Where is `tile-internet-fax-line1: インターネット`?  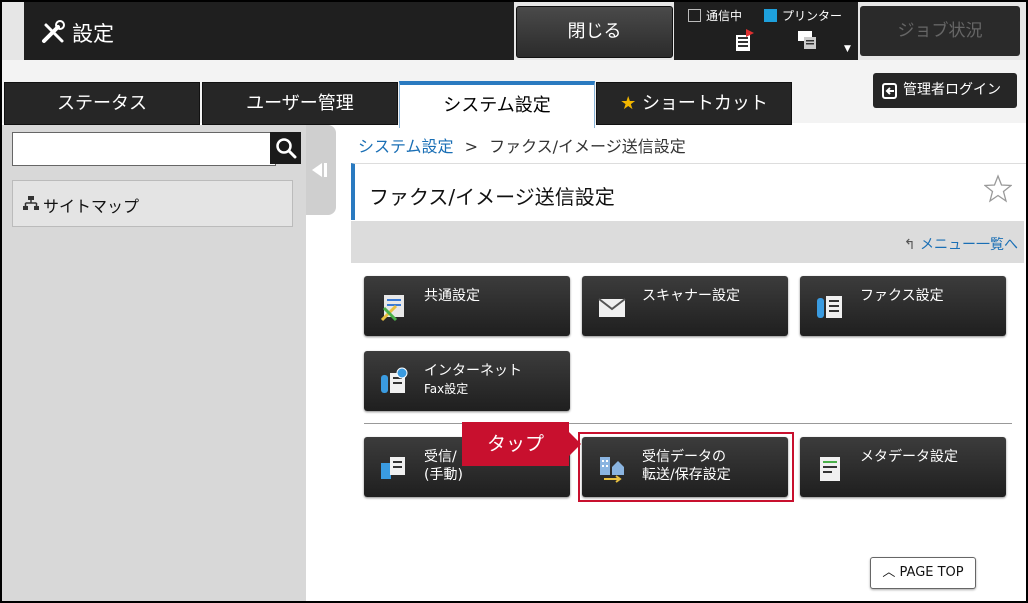
tile-internet-fax-line1: インターネット is located at coordinates (473, 371).